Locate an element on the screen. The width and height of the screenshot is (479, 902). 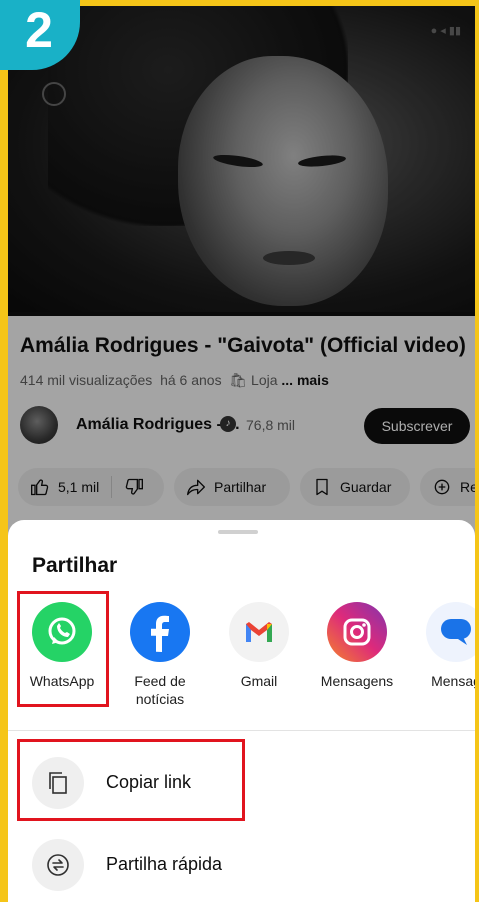
share-app-label: Feed de notícias is located at coordinates (160, 690).